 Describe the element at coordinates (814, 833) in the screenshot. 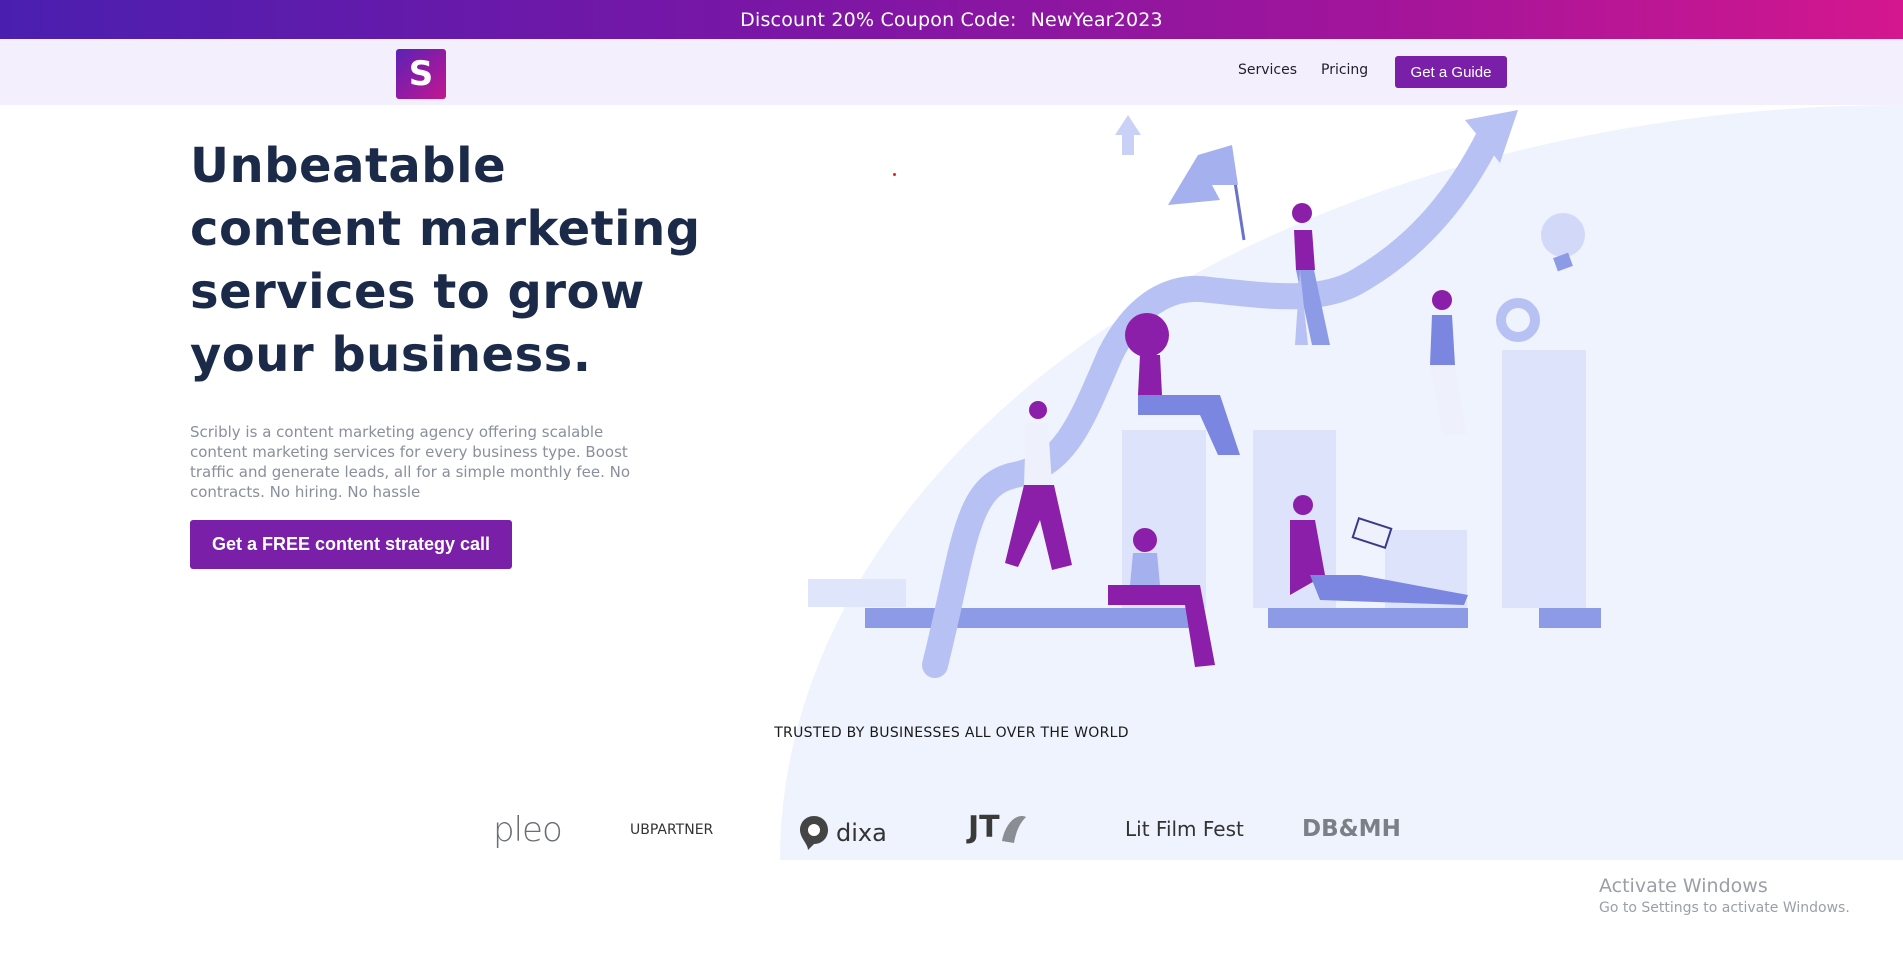

I see `dixa-pin-icon` at that location.